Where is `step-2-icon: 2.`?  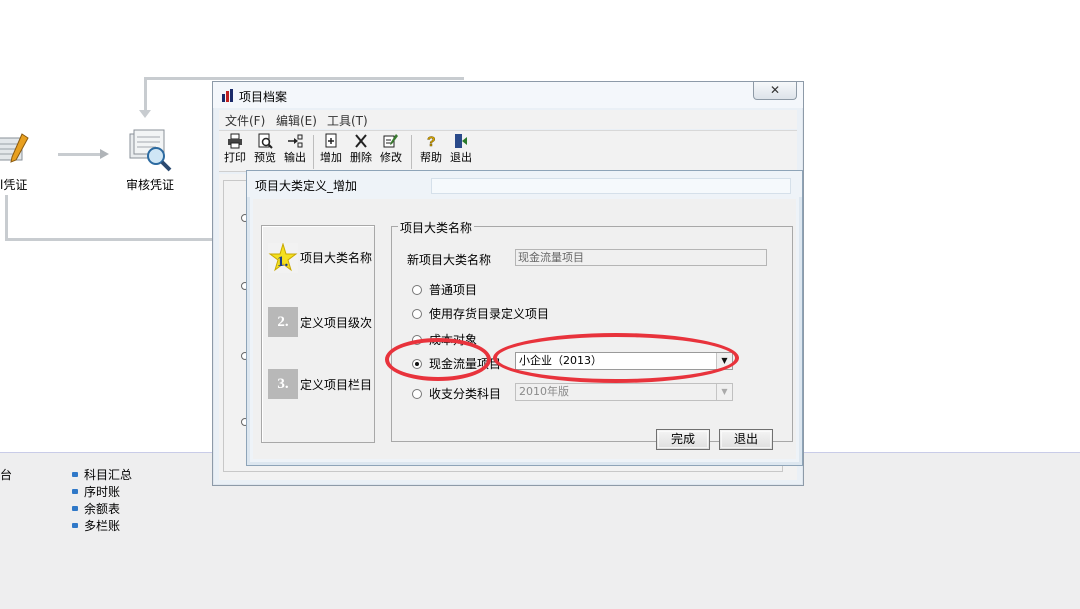 step-2-icon: 2. is located at coordinates (283, 322).